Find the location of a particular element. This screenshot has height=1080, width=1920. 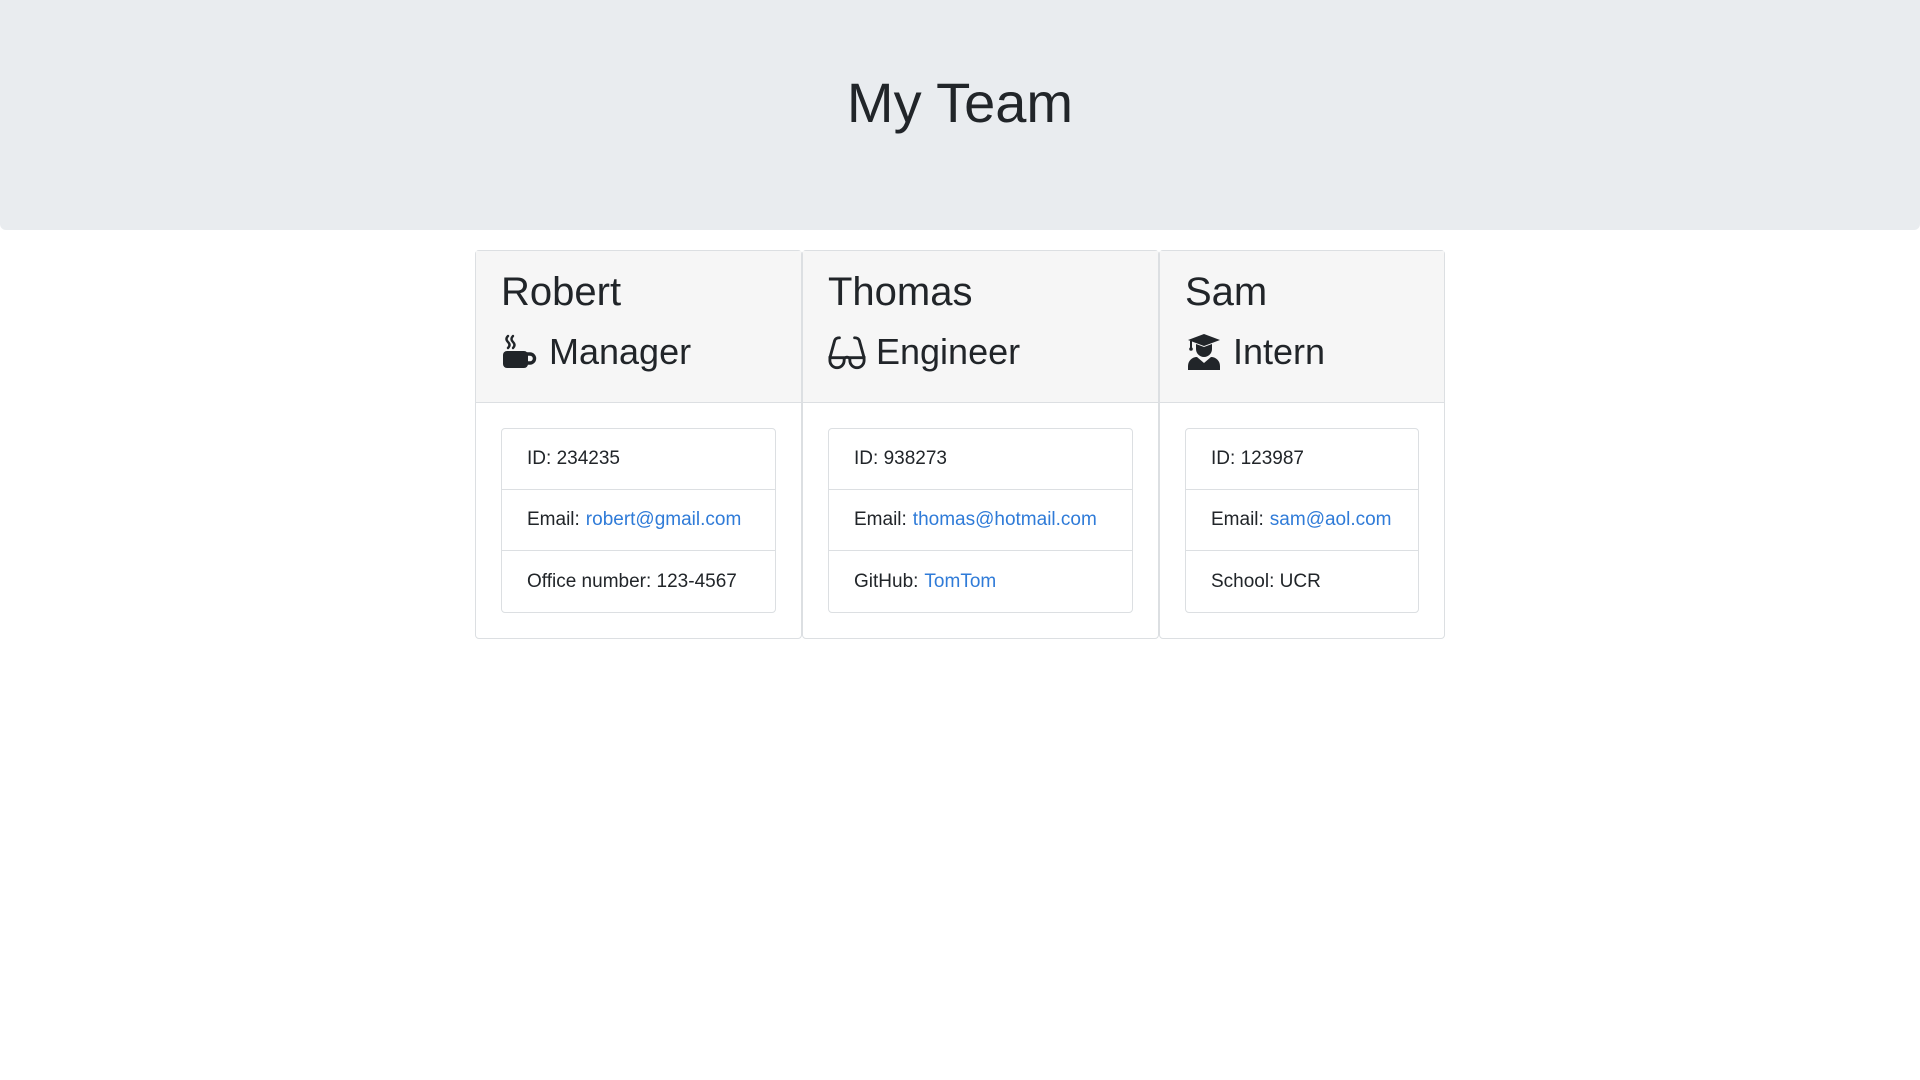

email-item: Email: robert@gmail.com is located at coordinates (638, 520).